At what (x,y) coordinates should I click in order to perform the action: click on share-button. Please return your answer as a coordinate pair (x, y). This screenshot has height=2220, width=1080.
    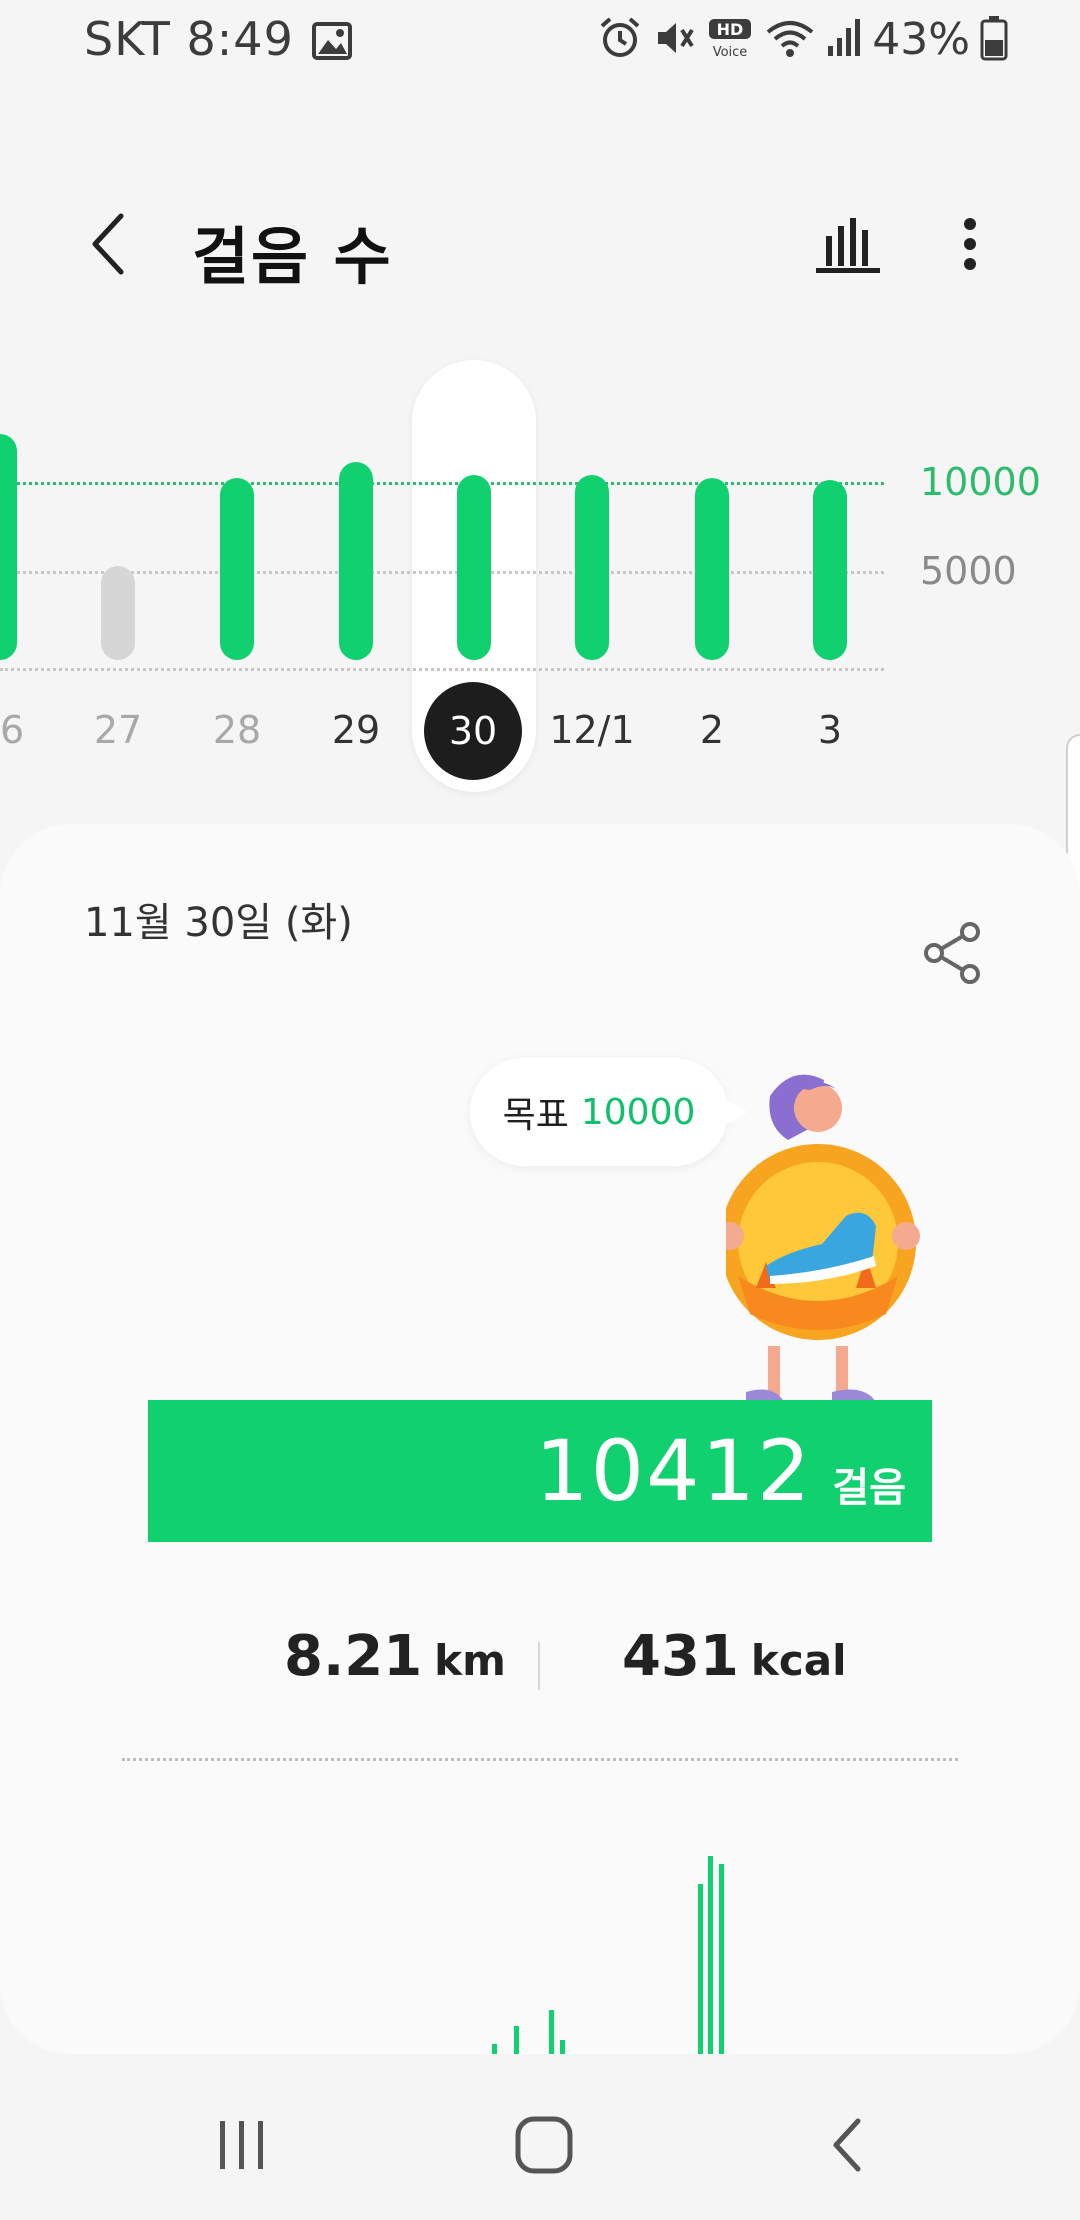
    Looking at the image, I should click on (953, 953).